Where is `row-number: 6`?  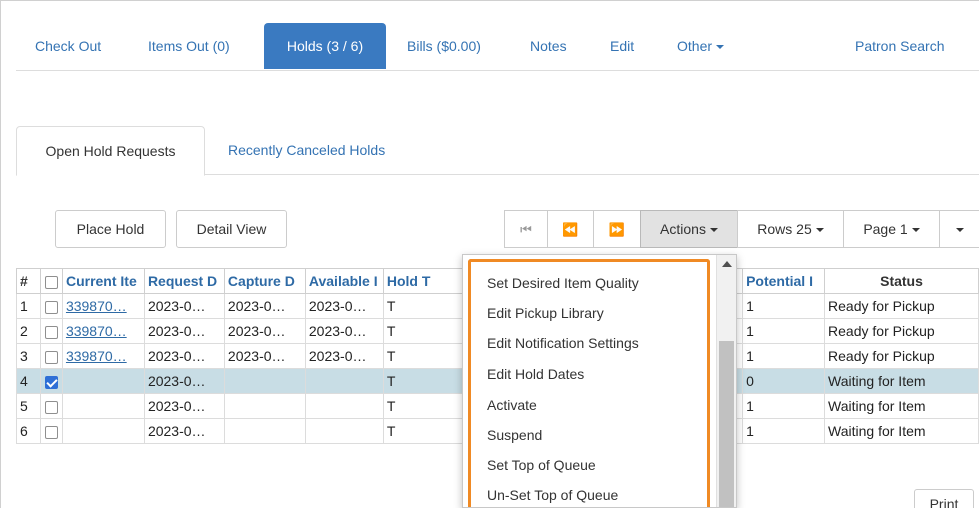
row-number: 6 is located at coordinates (28, 431).